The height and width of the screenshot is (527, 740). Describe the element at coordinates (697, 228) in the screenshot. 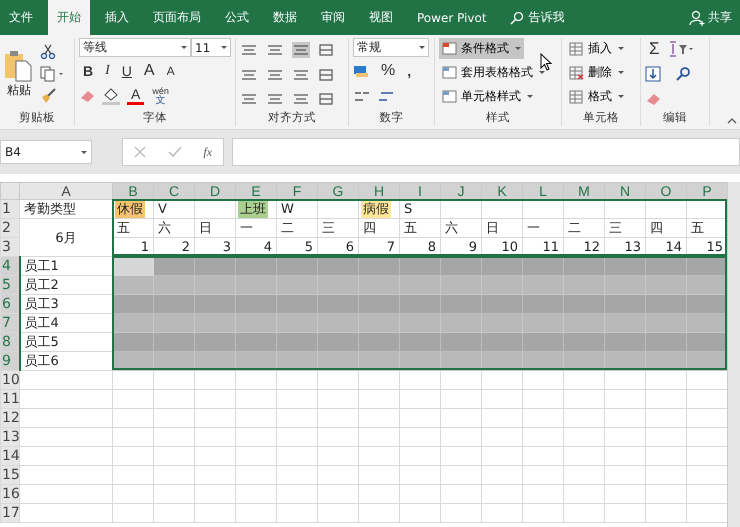

I see `cell-text: 五` at that location.